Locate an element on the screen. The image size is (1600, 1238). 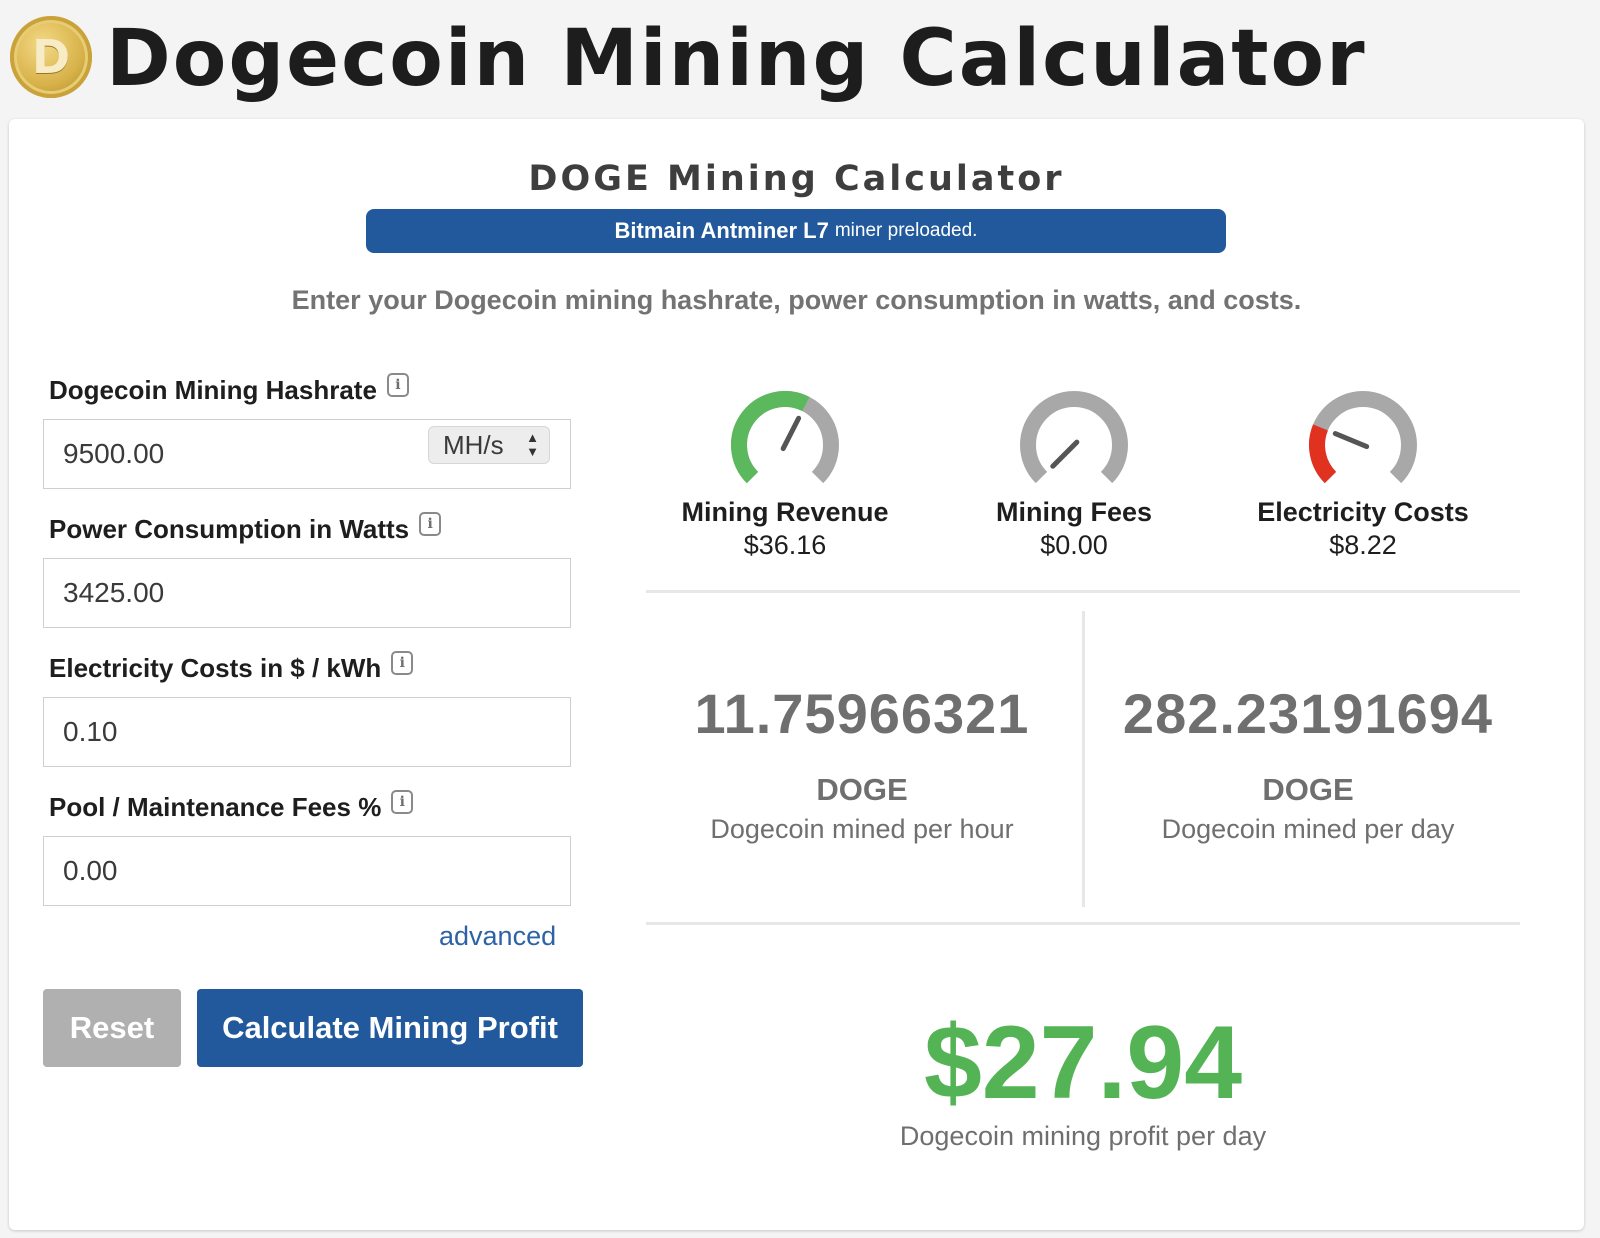
hashrate-unit-select: MH/s ▲ ▼ is located at coordinates (489, 445).